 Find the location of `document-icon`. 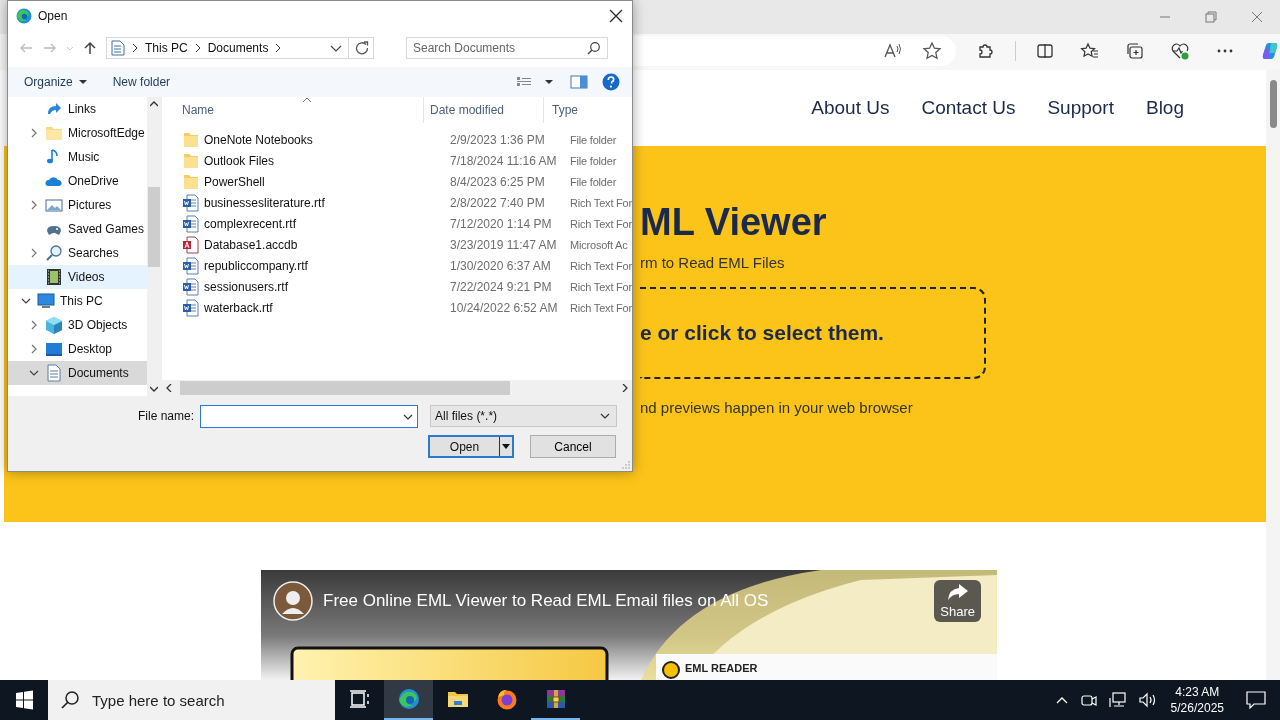

document-icon is located at coordinates (118, 48).